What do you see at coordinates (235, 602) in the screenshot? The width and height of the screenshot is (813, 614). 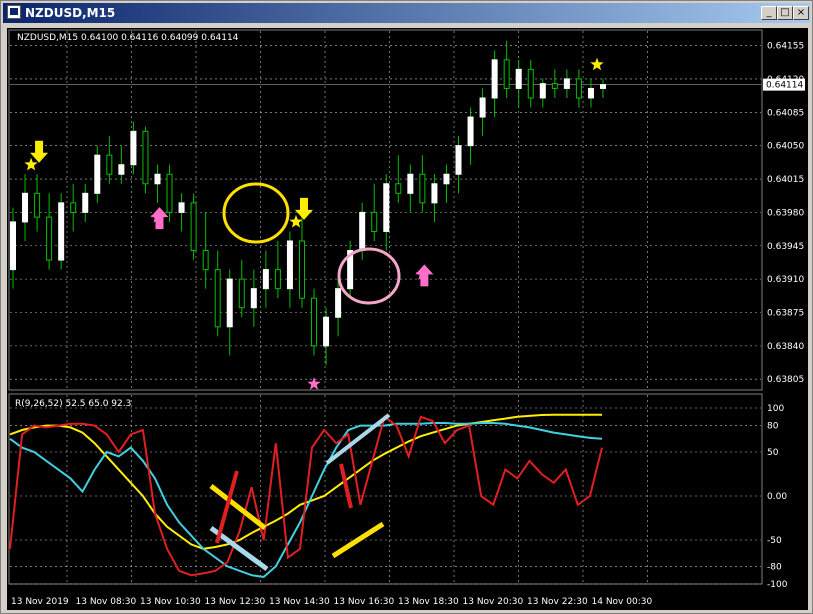 I see `time-axis-label: 13 Nov 12:30` at bounding box center [235, 602].